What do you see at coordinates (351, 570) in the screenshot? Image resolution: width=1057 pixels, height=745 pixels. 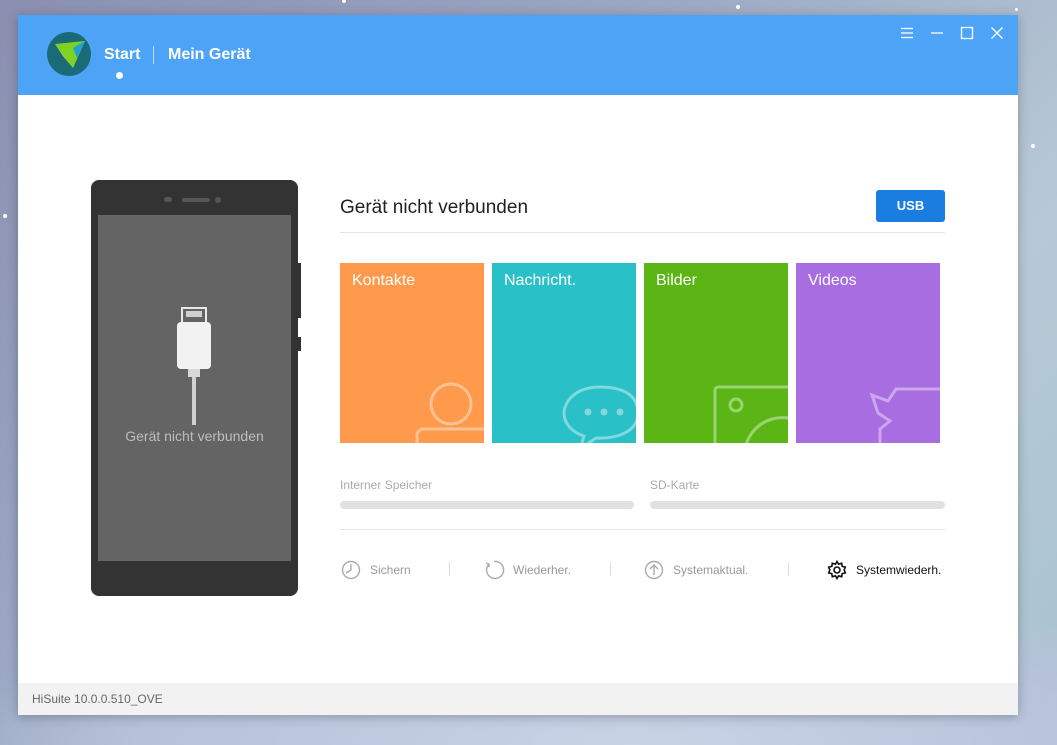 I see `backup-icon` at bounding box center [351, 570].